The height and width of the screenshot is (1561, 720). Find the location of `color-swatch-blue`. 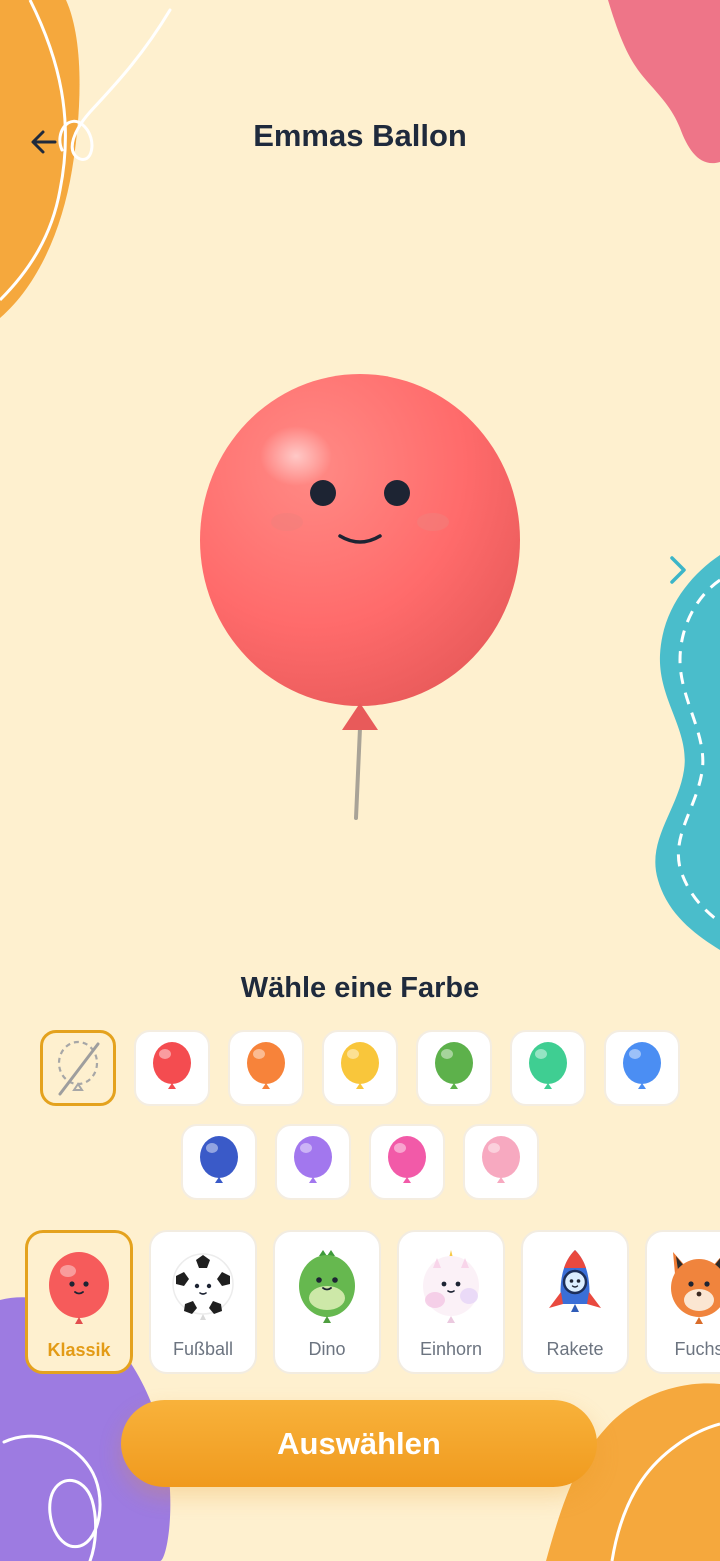

color-swatch-blue is located at coordinates (642, 1068).